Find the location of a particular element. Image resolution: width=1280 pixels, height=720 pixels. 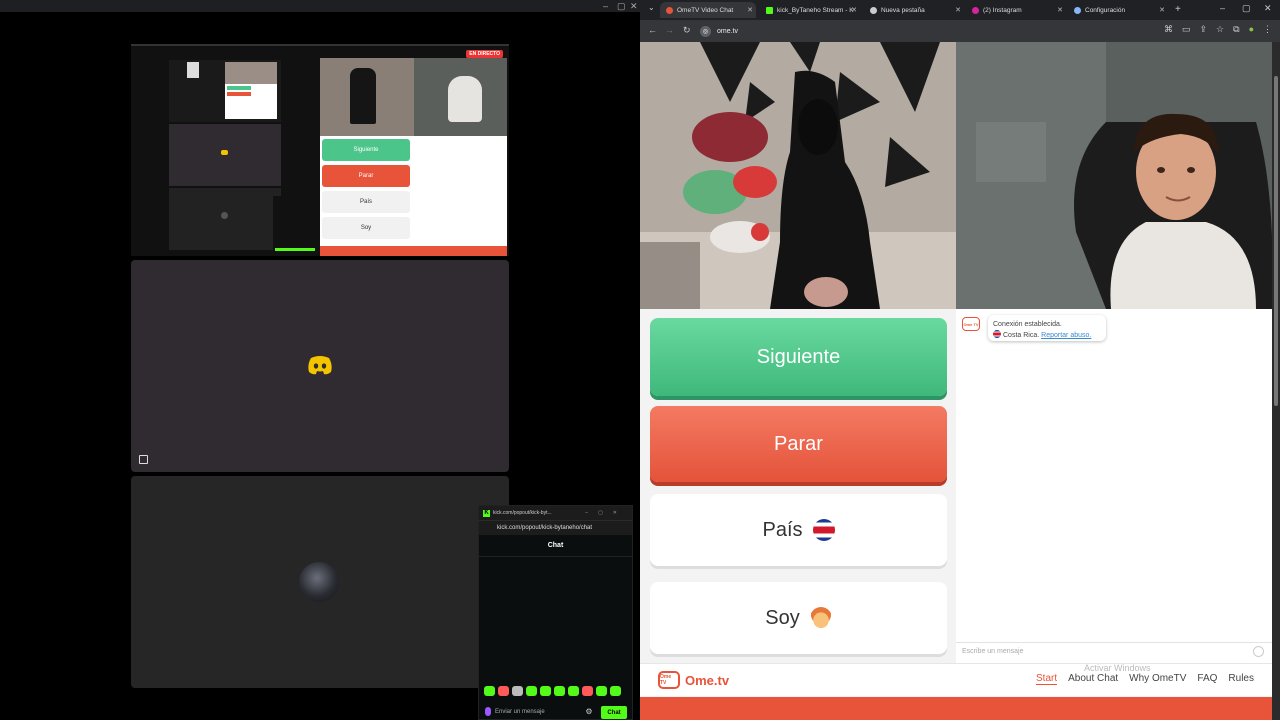

emoji-icon is located at coordinates (1258, 651).